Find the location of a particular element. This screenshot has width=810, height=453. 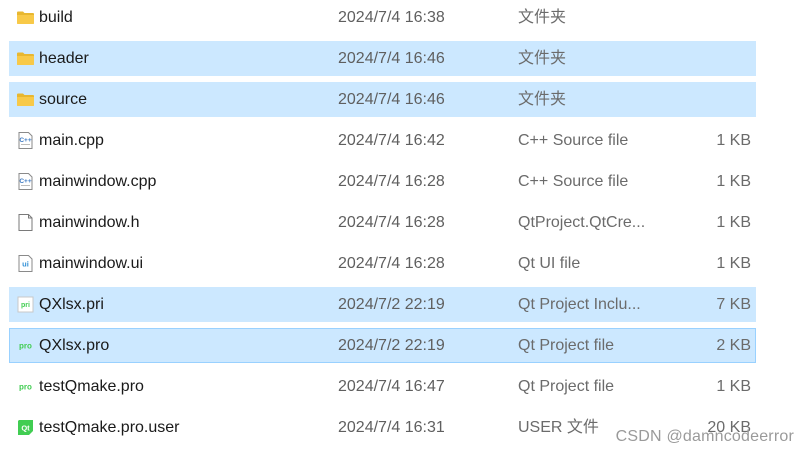

qt-user-file-icon: Qt is located at coordinates (25, 427).